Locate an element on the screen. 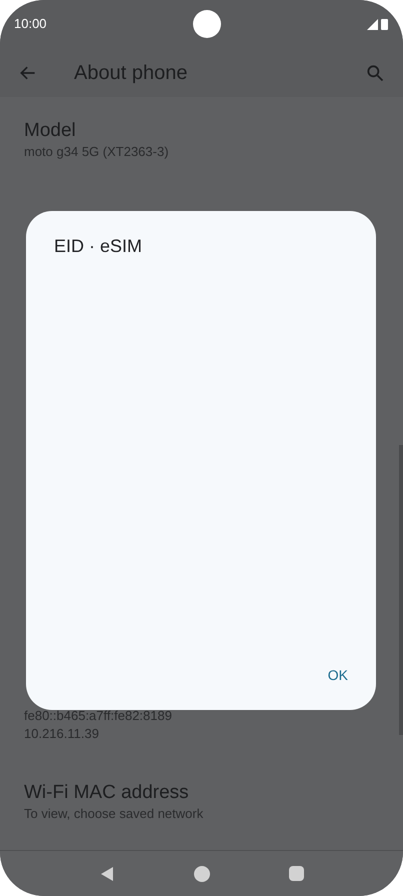 The height and width of the screenshot is (896, 403). signal-battery-icon is located at coordinates (377, 24).